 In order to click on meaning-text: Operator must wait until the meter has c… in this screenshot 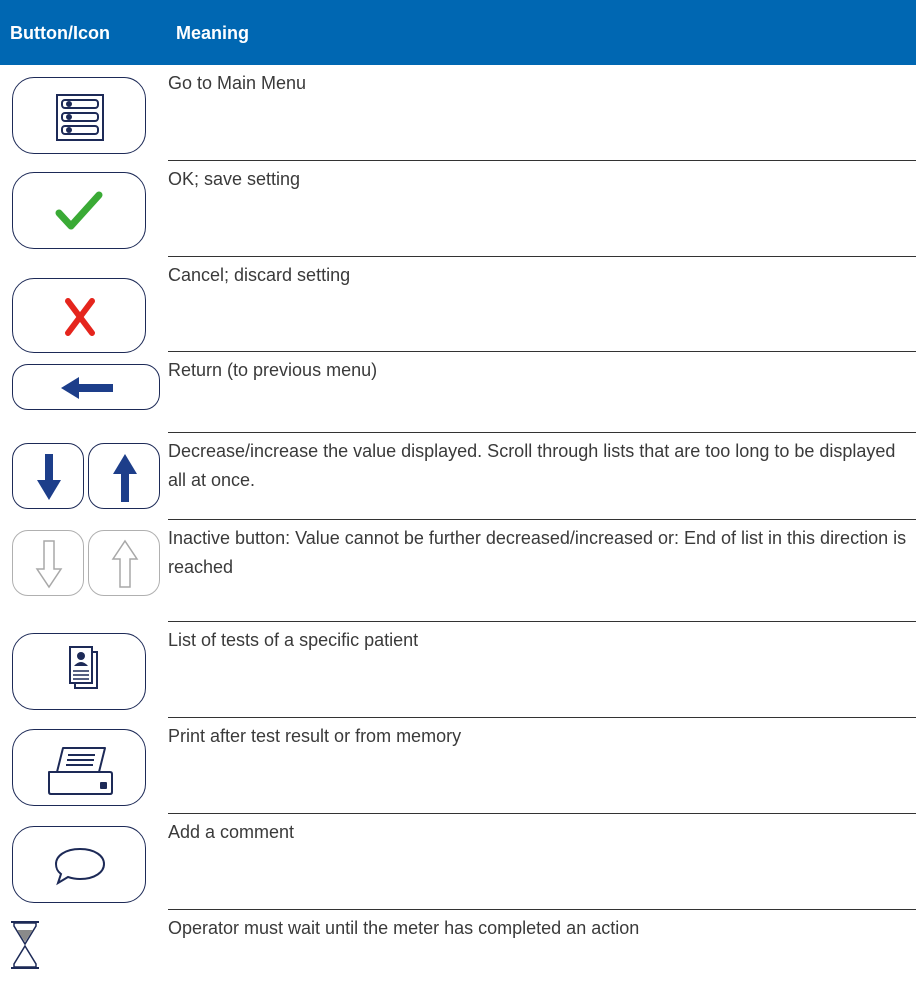, I will do `click(404, 928)`.